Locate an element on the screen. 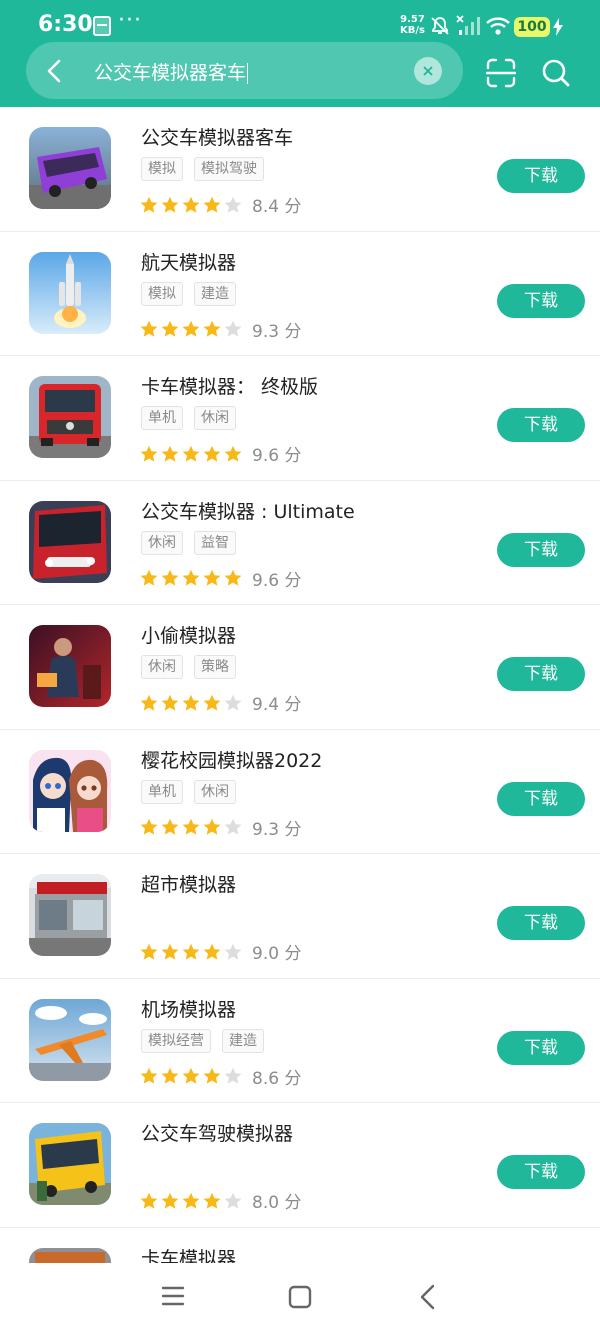  app-list-item: 超市模拟器 9.0 分 下载 is located at coordinates (300, 916).